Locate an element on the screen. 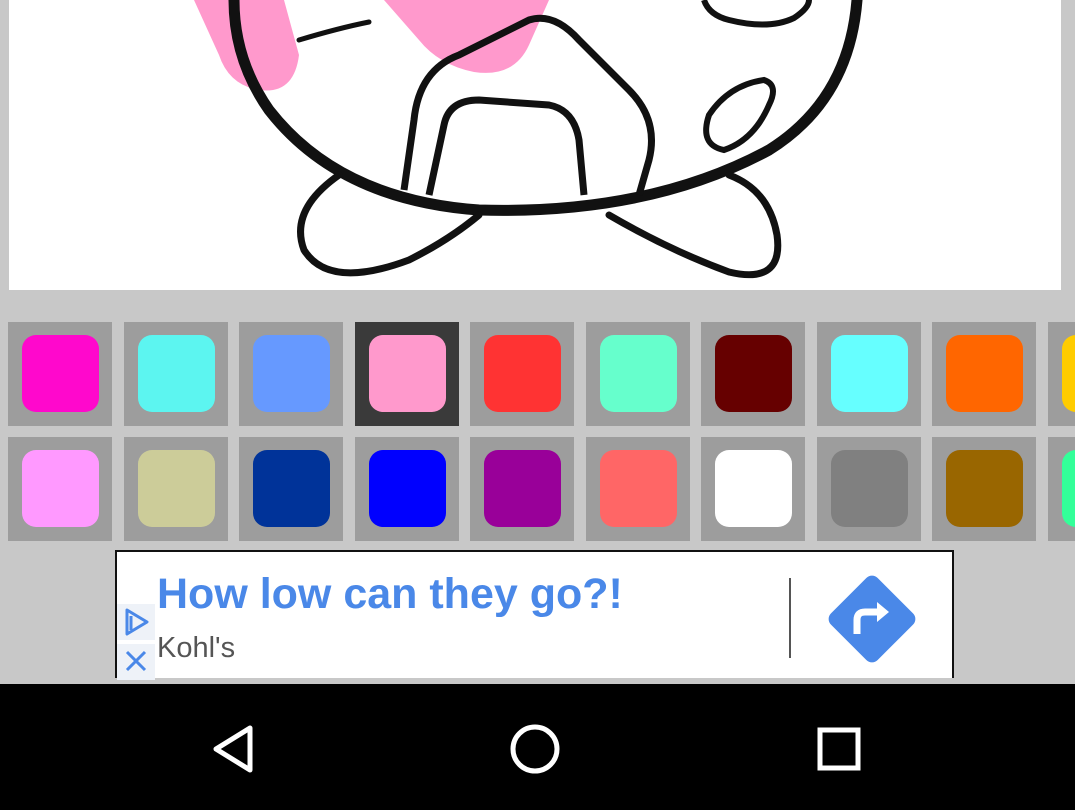 This screenshot has height=810, width=1075. adchoices-icon is located at coordinates (136, 622).